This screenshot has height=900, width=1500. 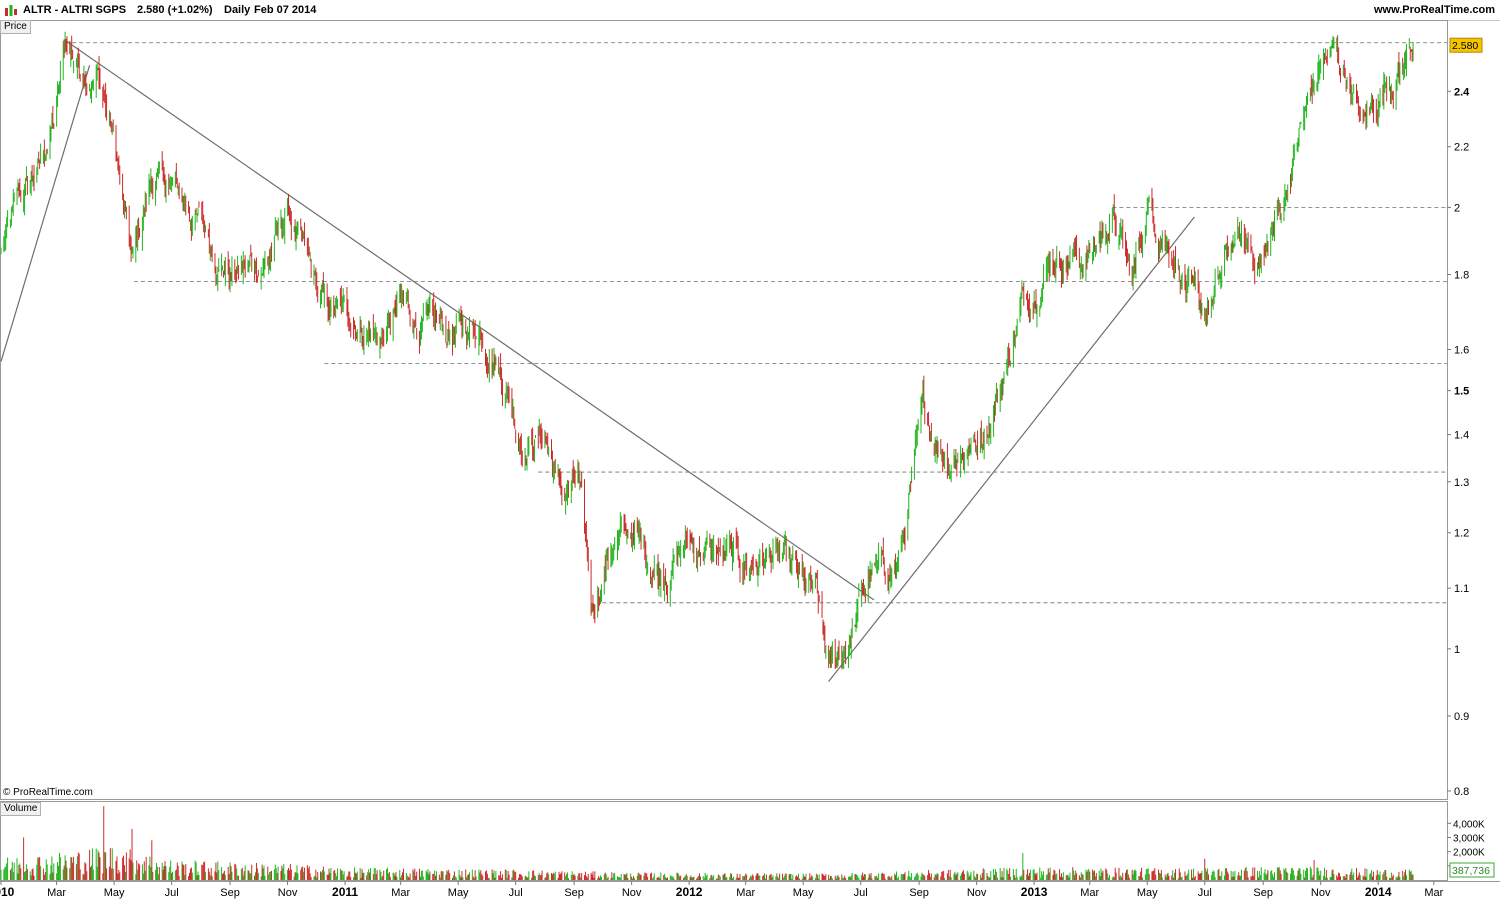 What do you see at coordinates (1465, 46) in the screenshot?
I see `last-price-tag-label: 2.580` at bounding box center [1465, 46].